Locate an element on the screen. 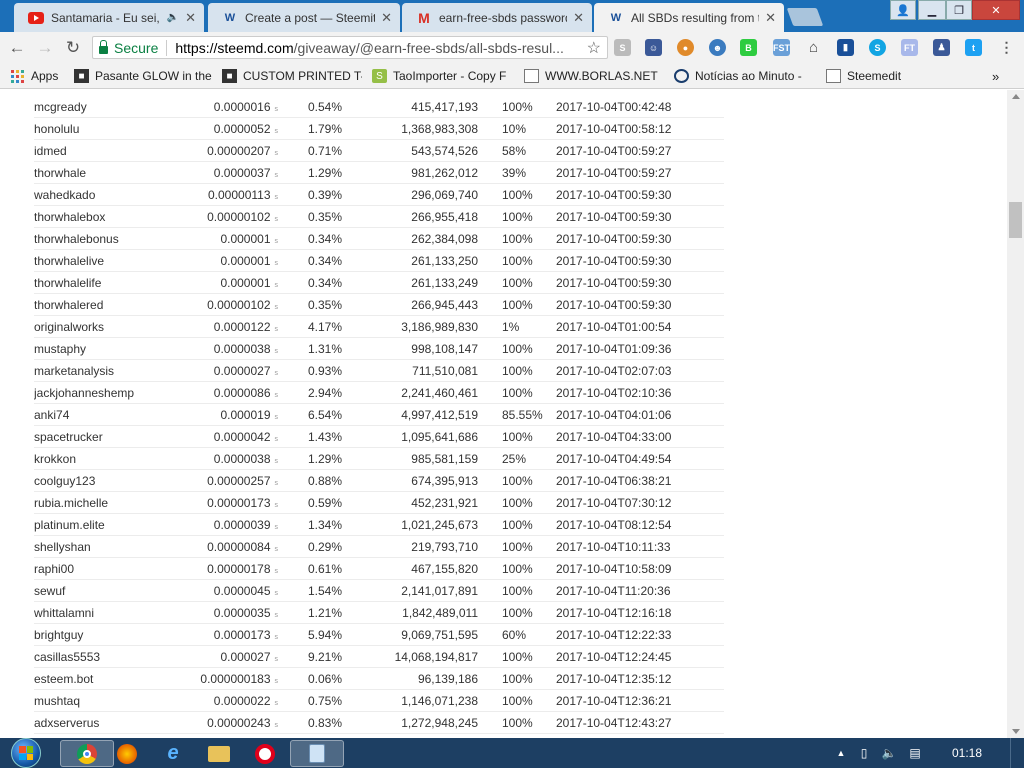 The width and height of the screenshot is (1024, 768). minimize-button: ▁ is located at coordinates (932, 10).